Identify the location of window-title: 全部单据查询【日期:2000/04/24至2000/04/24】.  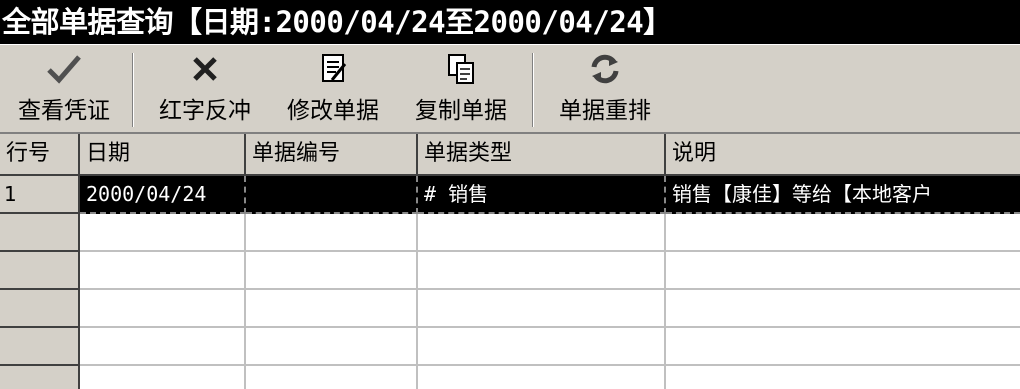
(510, 22).